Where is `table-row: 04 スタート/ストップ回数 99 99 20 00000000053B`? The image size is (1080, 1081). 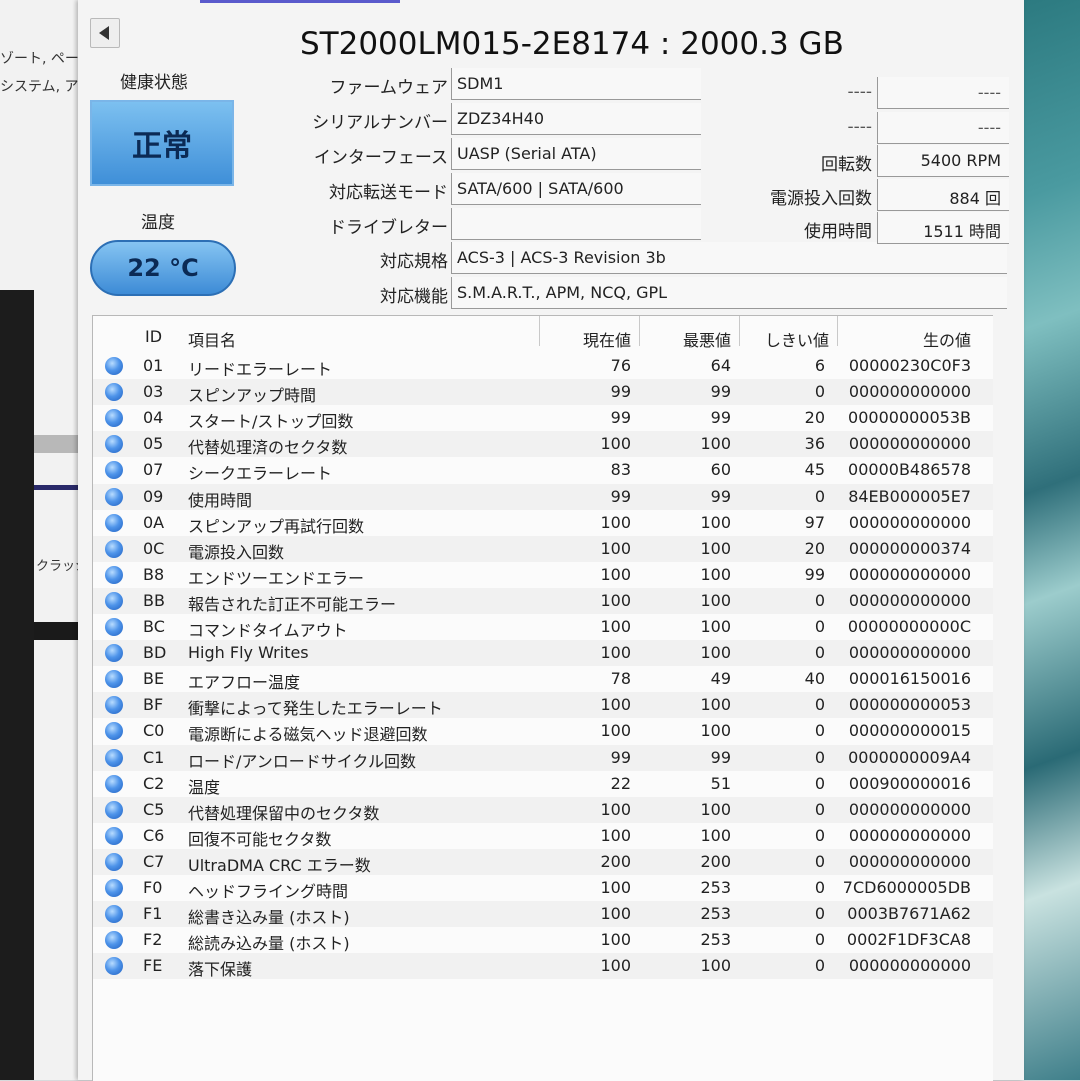
table-row: 04 スタート/ストップ回数 99 99 20 00000000053B is located at coordinates (543, 418).